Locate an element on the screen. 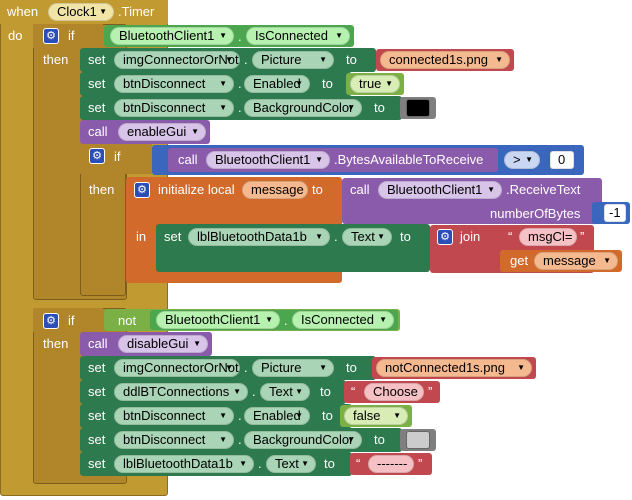  method-component-dropdown: BluetoothClient1 ▼ is located at coordinates (268, 160).